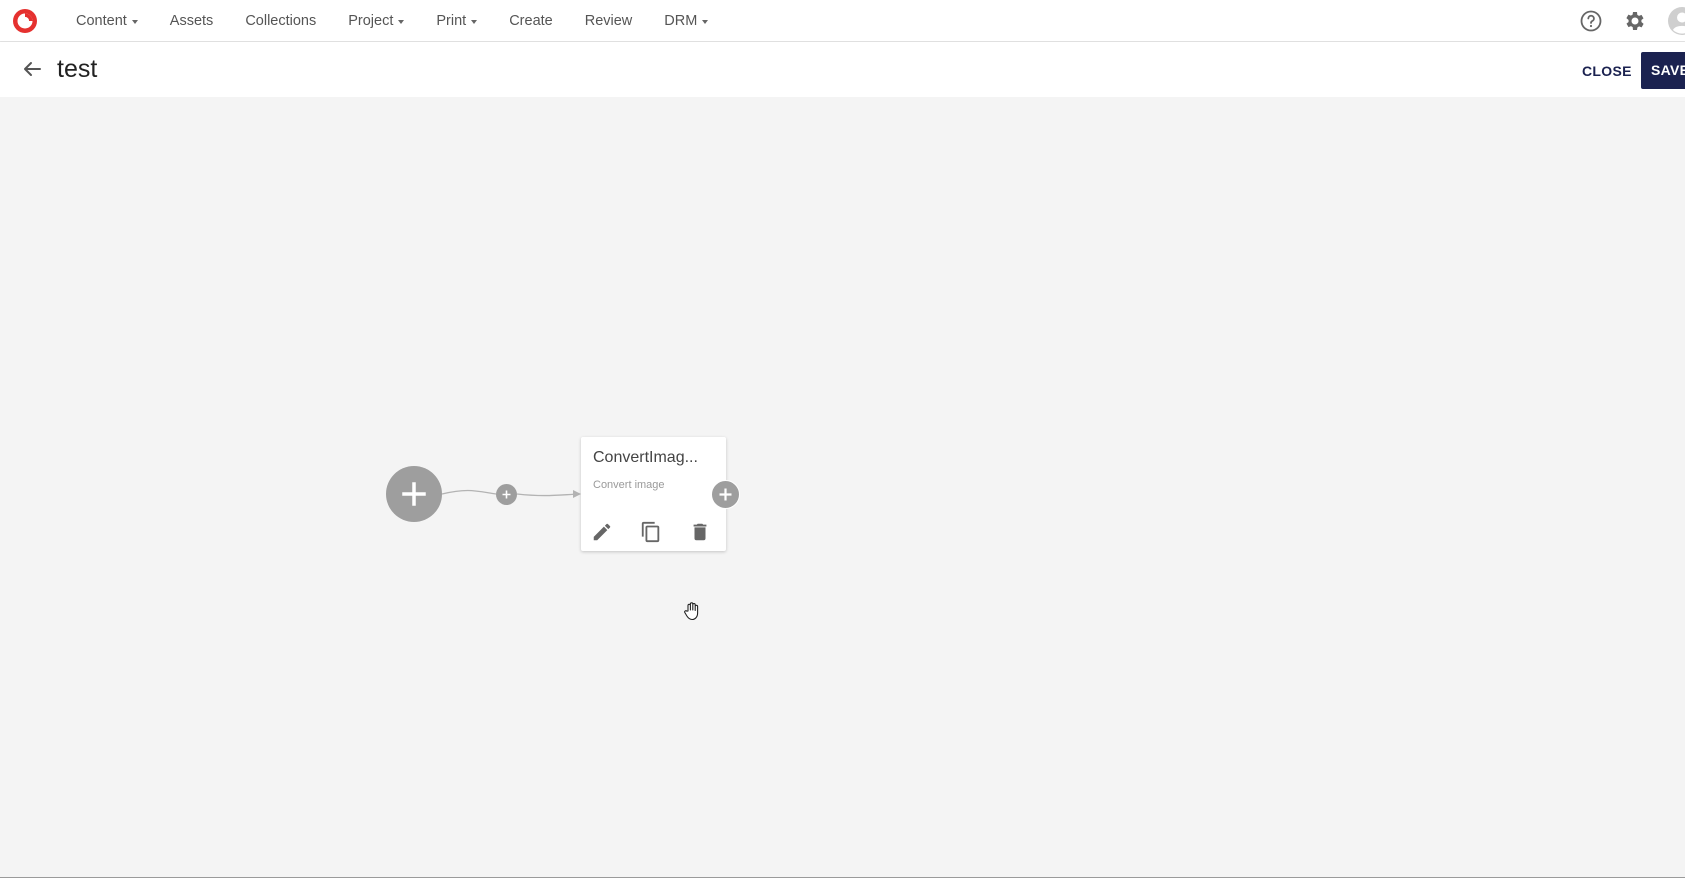 The image size is (1685, 878). I want to click on nav-item-label: Project, so click(371, 21).